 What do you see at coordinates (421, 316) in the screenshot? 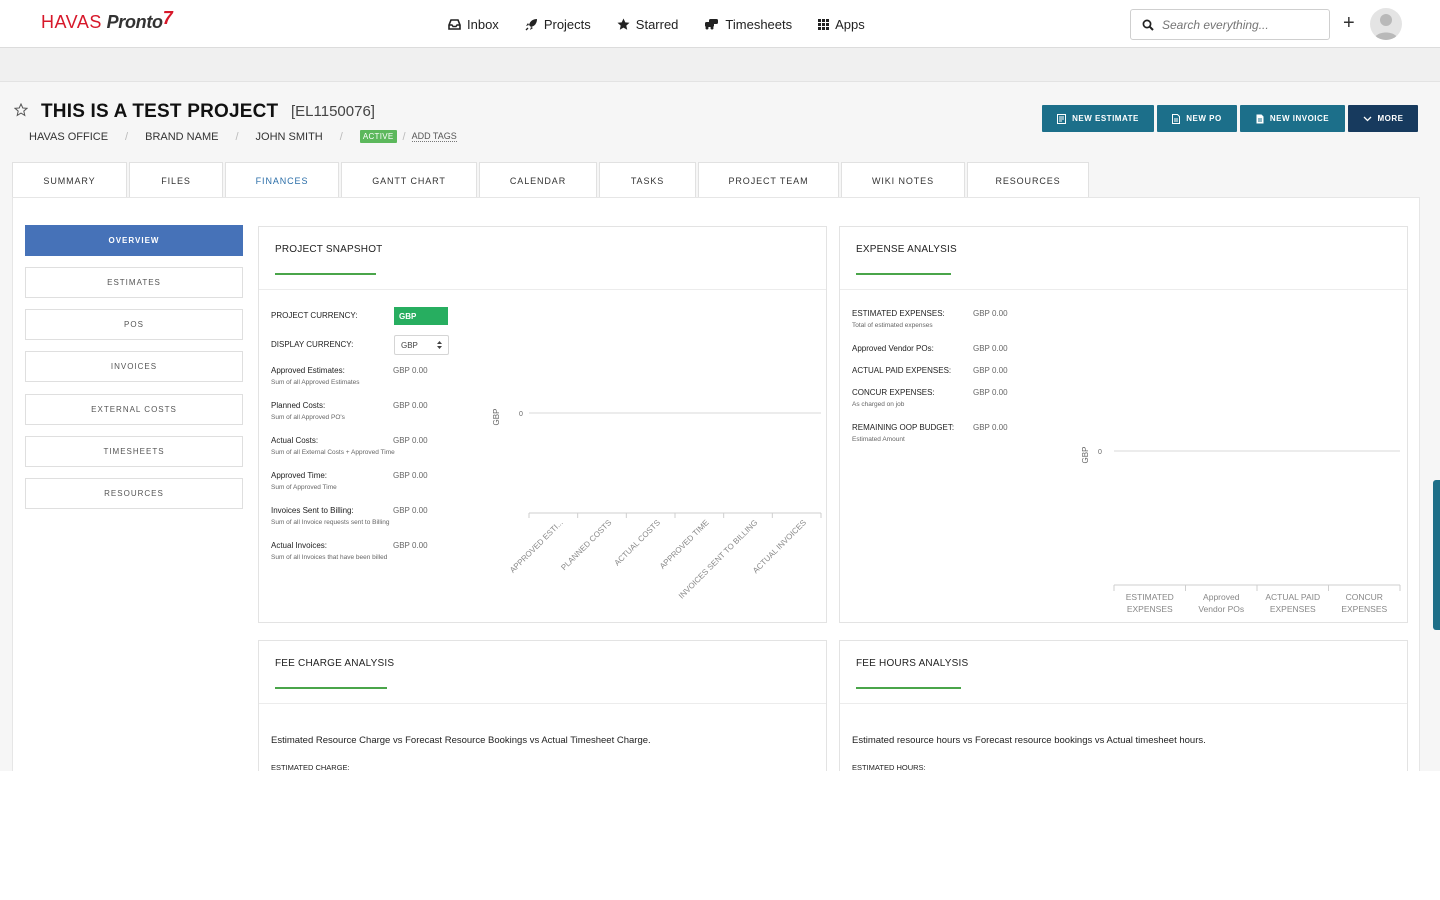
I see `project-currency-value: GBP` at bounding box center [421, 316].